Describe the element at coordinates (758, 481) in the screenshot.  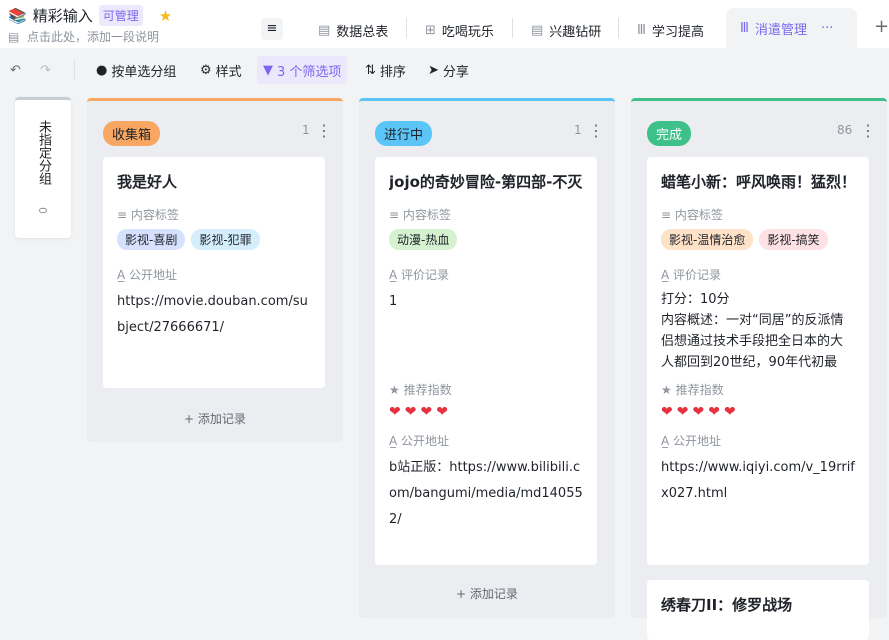
I see `url-value: https://www.iqiyi.com/v_19rrifx027.html` at that location.